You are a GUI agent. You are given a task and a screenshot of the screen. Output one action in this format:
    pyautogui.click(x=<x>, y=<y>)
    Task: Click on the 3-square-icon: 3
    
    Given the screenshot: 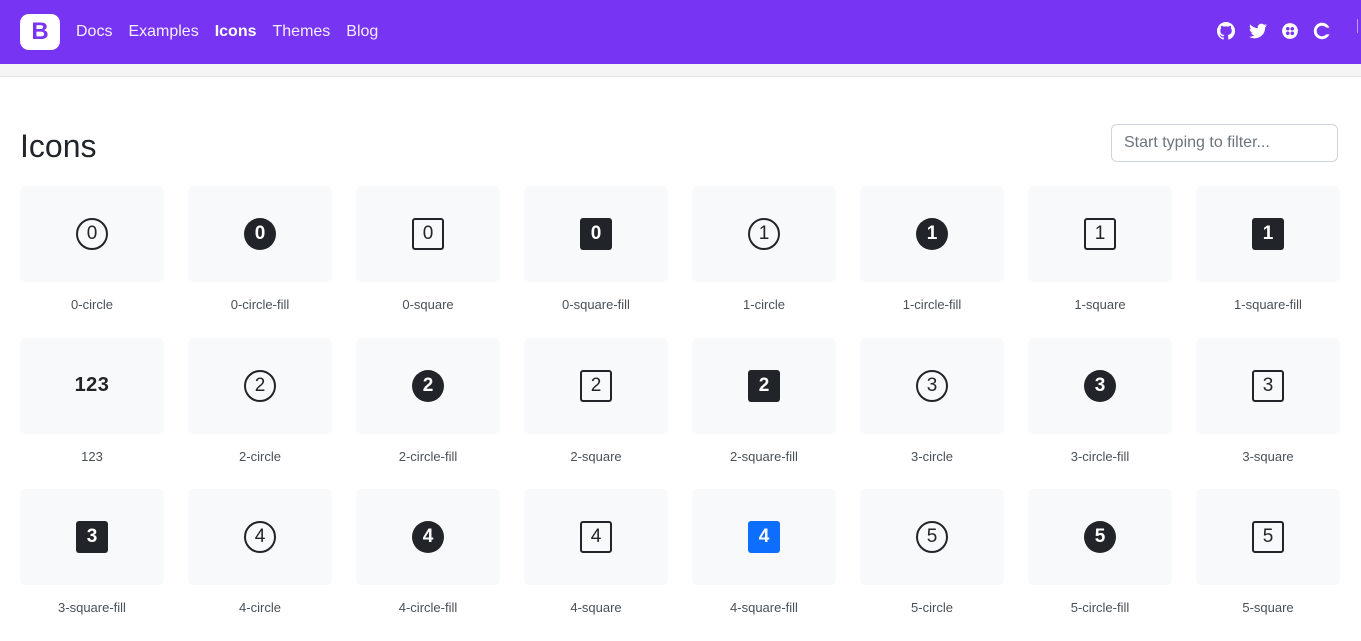 What is the action you would take?
    pyautogui.click(x=1268, y=385)
    